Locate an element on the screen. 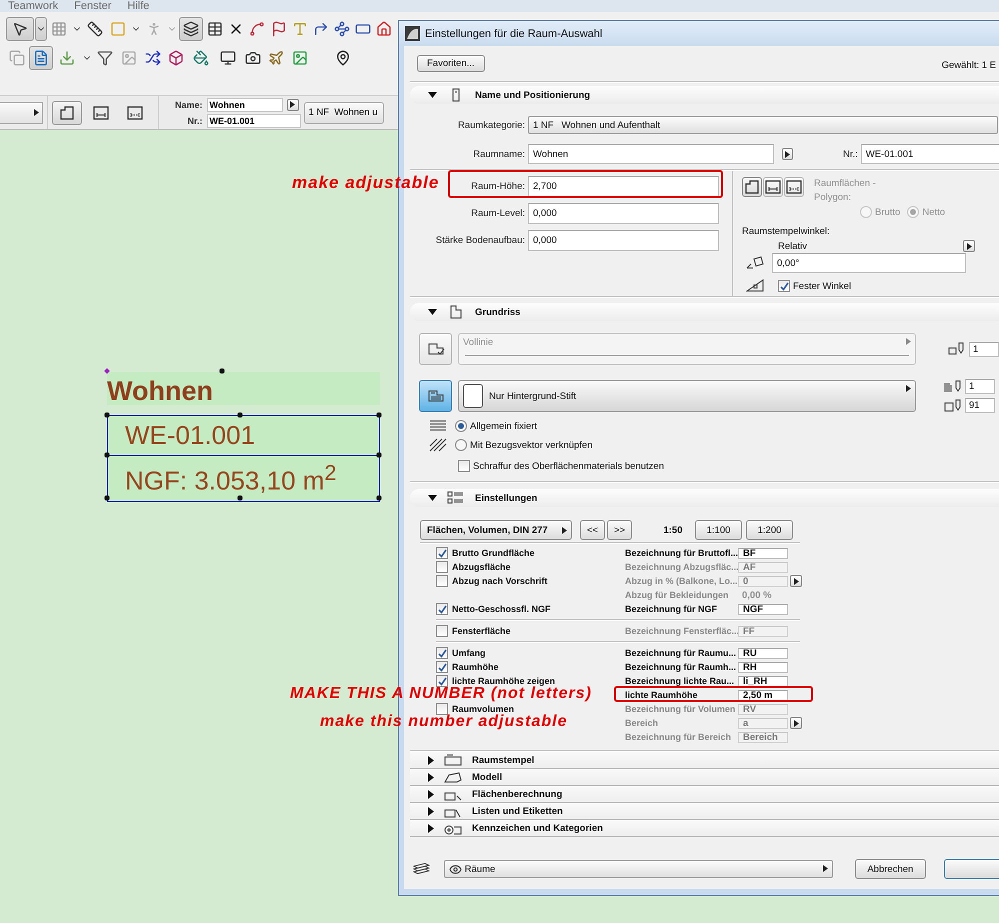  layers-icon is located at coordinates (191, 29).